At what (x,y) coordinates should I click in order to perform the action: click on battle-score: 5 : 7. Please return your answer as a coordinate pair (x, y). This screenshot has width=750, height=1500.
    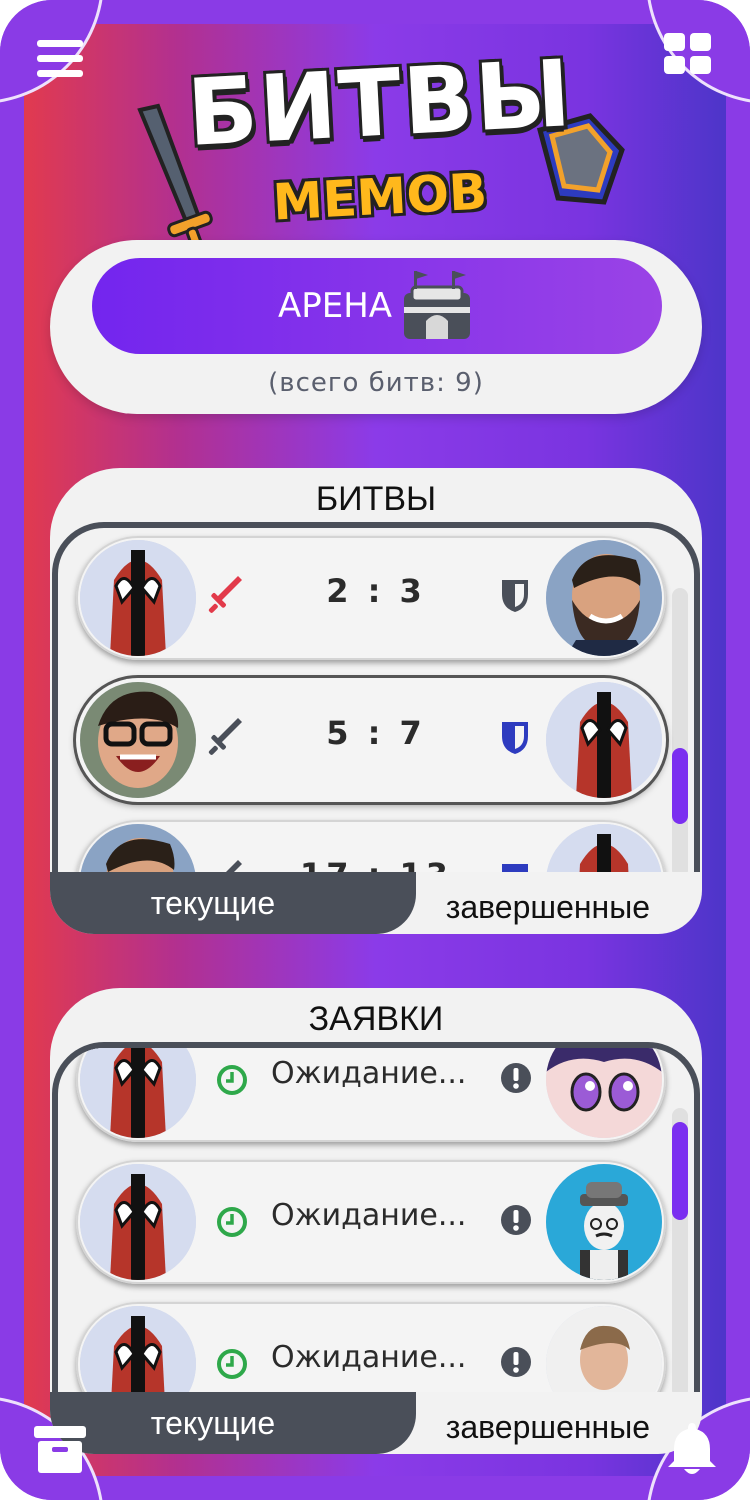
    Looking at the image, I should click on (376, 733).